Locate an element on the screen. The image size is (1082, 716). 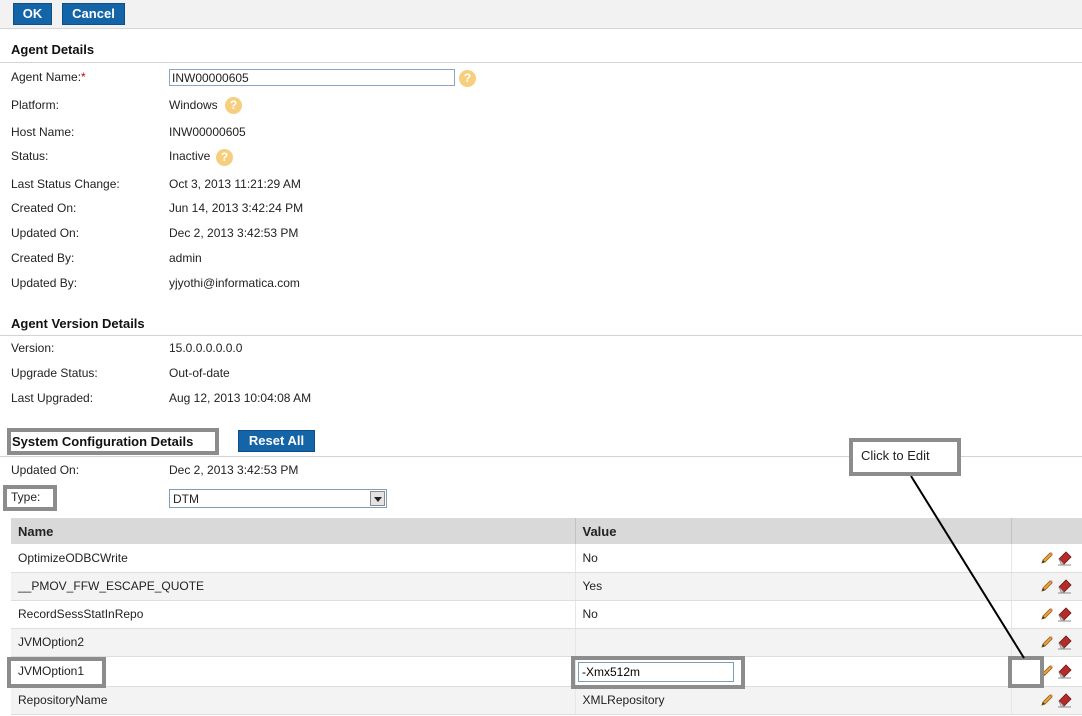
type-select-value: DTM is located at coordinates (186, 499).